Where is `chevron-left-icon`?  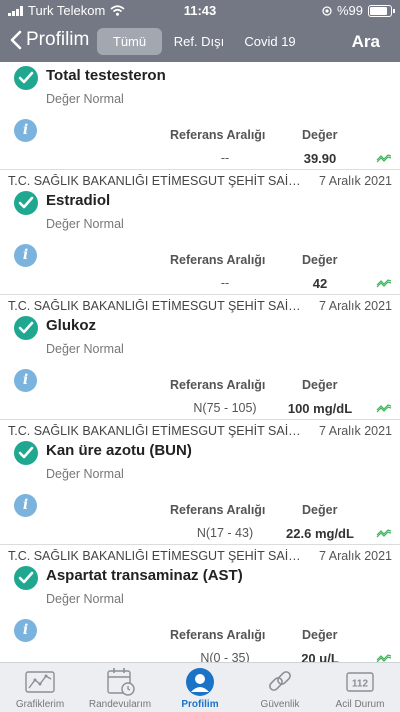 chevron-left-icon is located at coordinates (16, 40).